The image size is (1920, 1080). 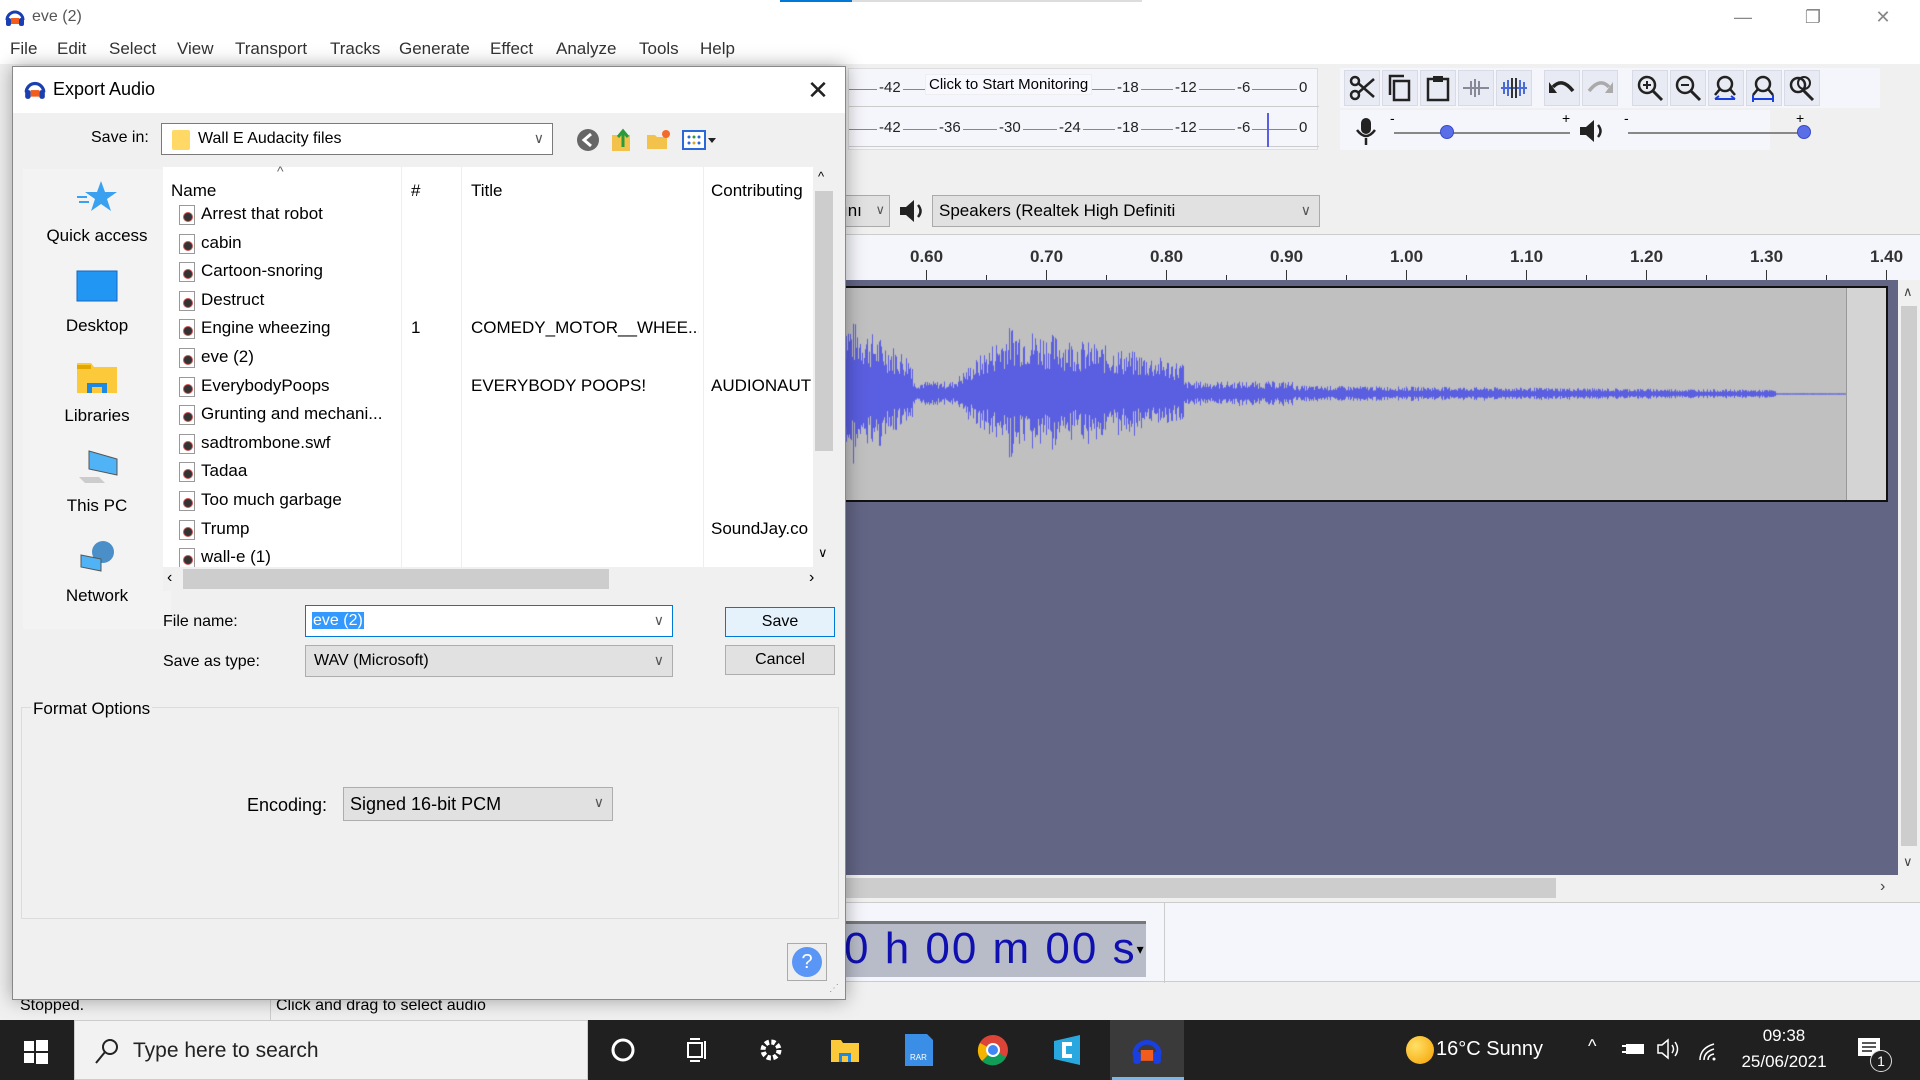 I want to click on settings-taskbar-button, so click(x=771, y=1050).